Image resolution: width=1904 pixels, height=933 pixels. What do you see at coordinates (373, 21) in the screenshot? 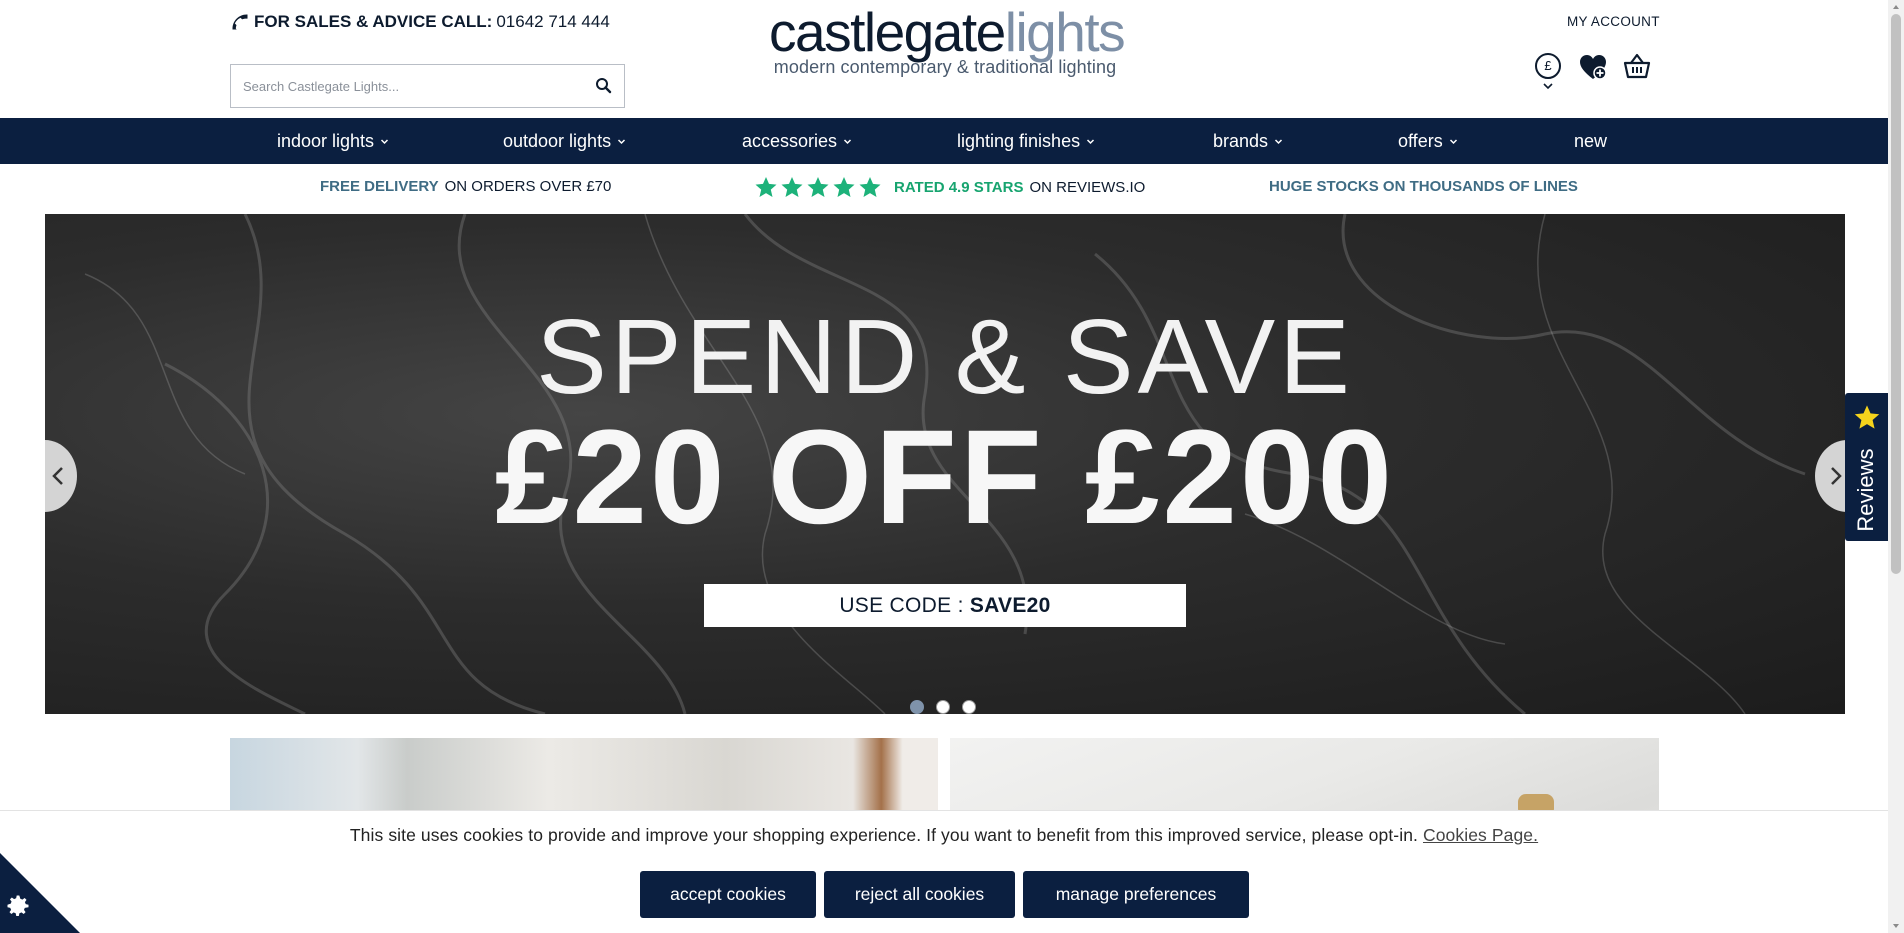
I see `phone-label: FOR SALES & ADVICE CALL:` at bounding box center [373, 21].